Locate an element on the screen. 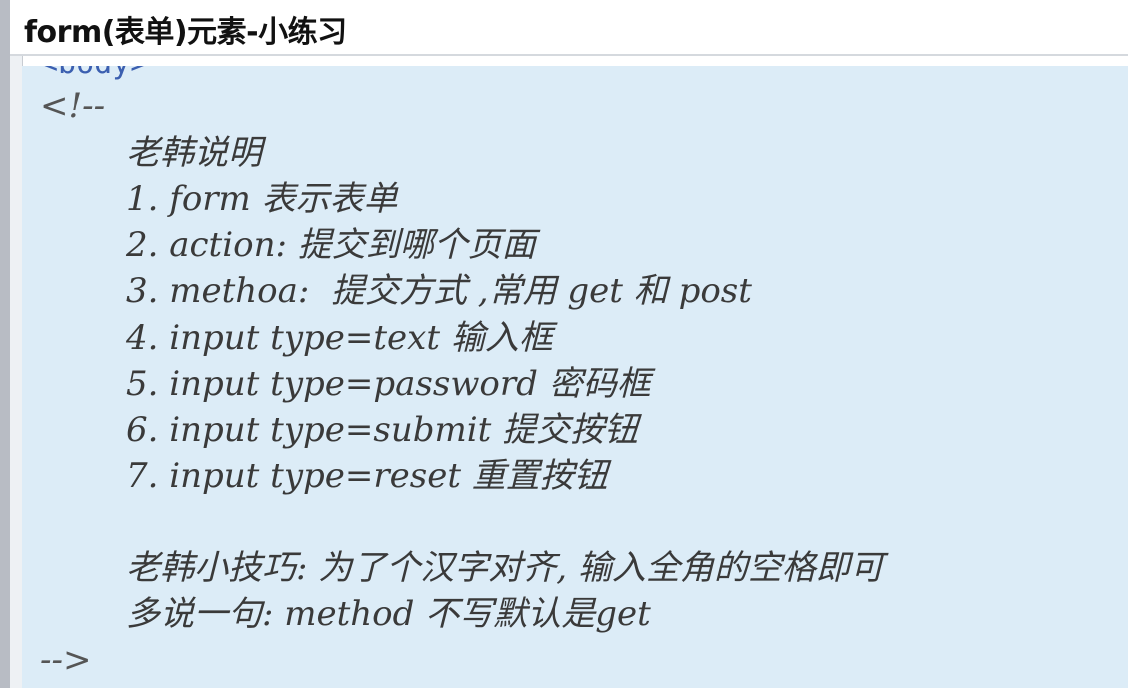 This screenshot has width=1128, height=688. comment-item-4: 4. input type=text 输入框 is located at coordinates (339, 338).